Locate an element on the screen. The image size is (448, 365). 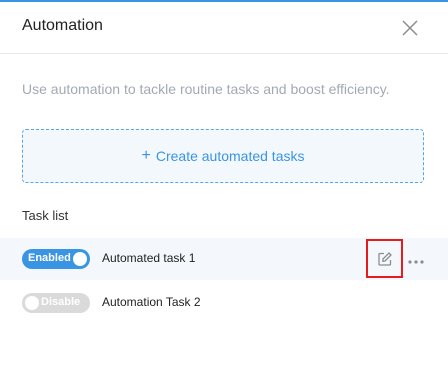
toggle-label: Enabled is located at coordinates (49, 258).